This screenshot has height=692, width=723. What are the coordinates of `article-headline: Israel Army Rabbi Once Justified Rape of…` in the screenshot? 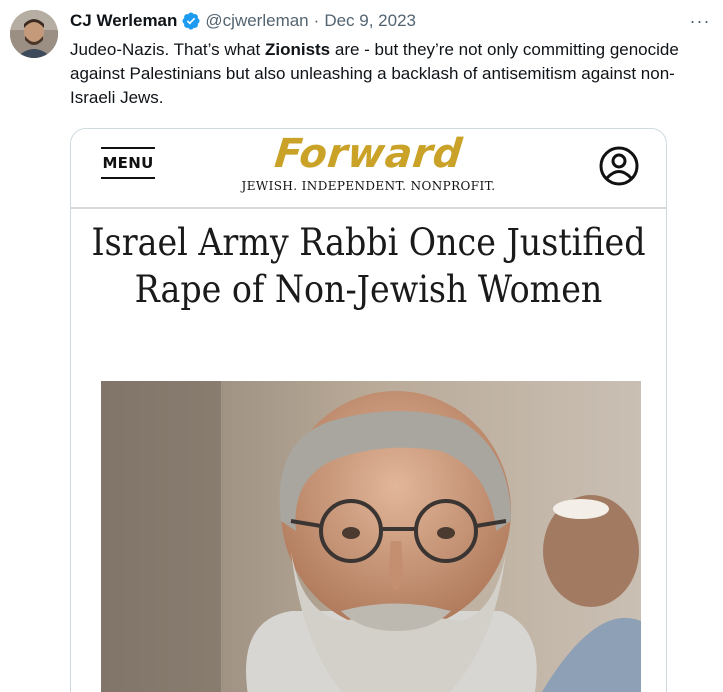 It's located at (368, 266).